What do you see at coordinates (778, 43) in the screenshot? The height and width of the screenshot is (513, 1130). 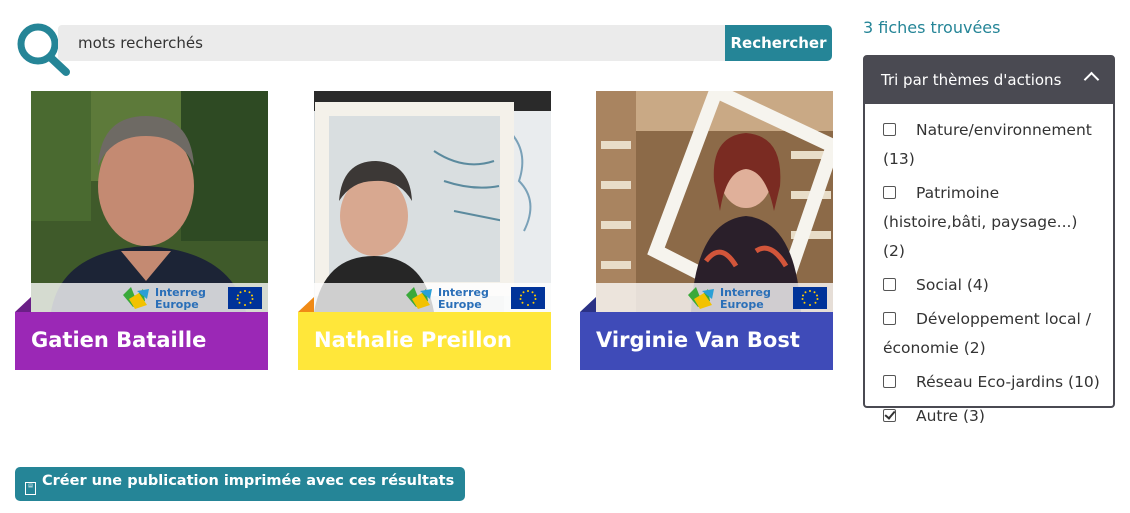 I see `search-button: Rechercher` at bounding box center [778, 43].